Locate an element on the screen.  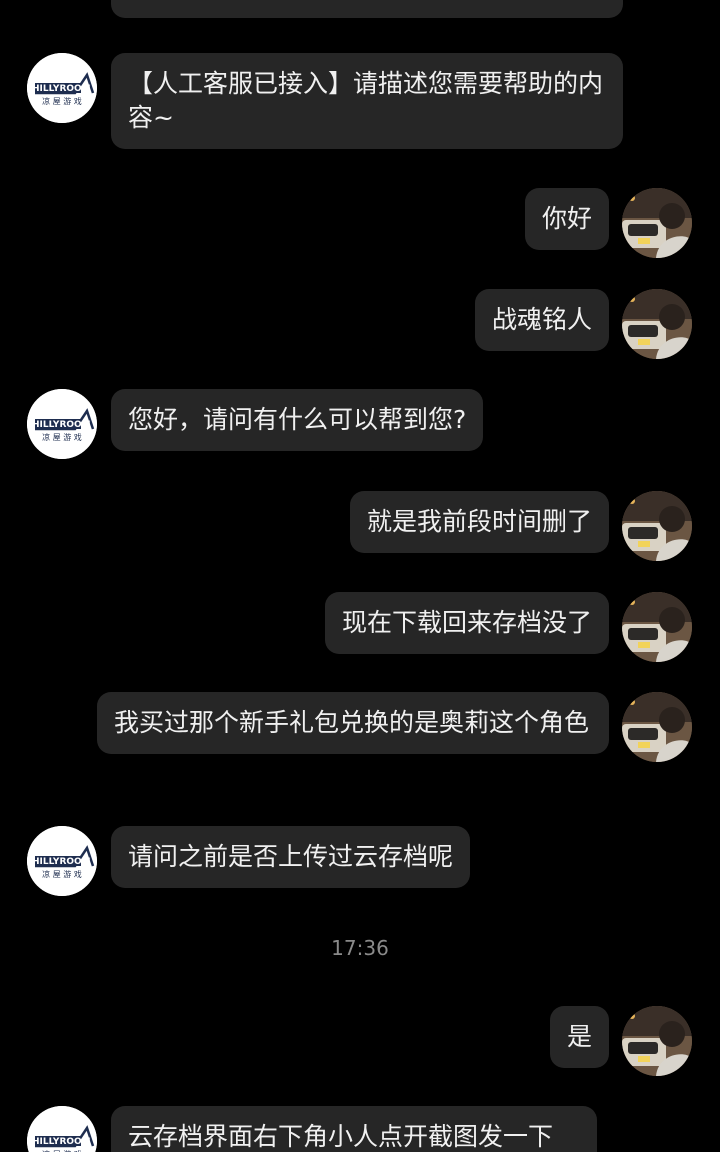
timestamp: 17:36 is located at coordinates (360, 948).